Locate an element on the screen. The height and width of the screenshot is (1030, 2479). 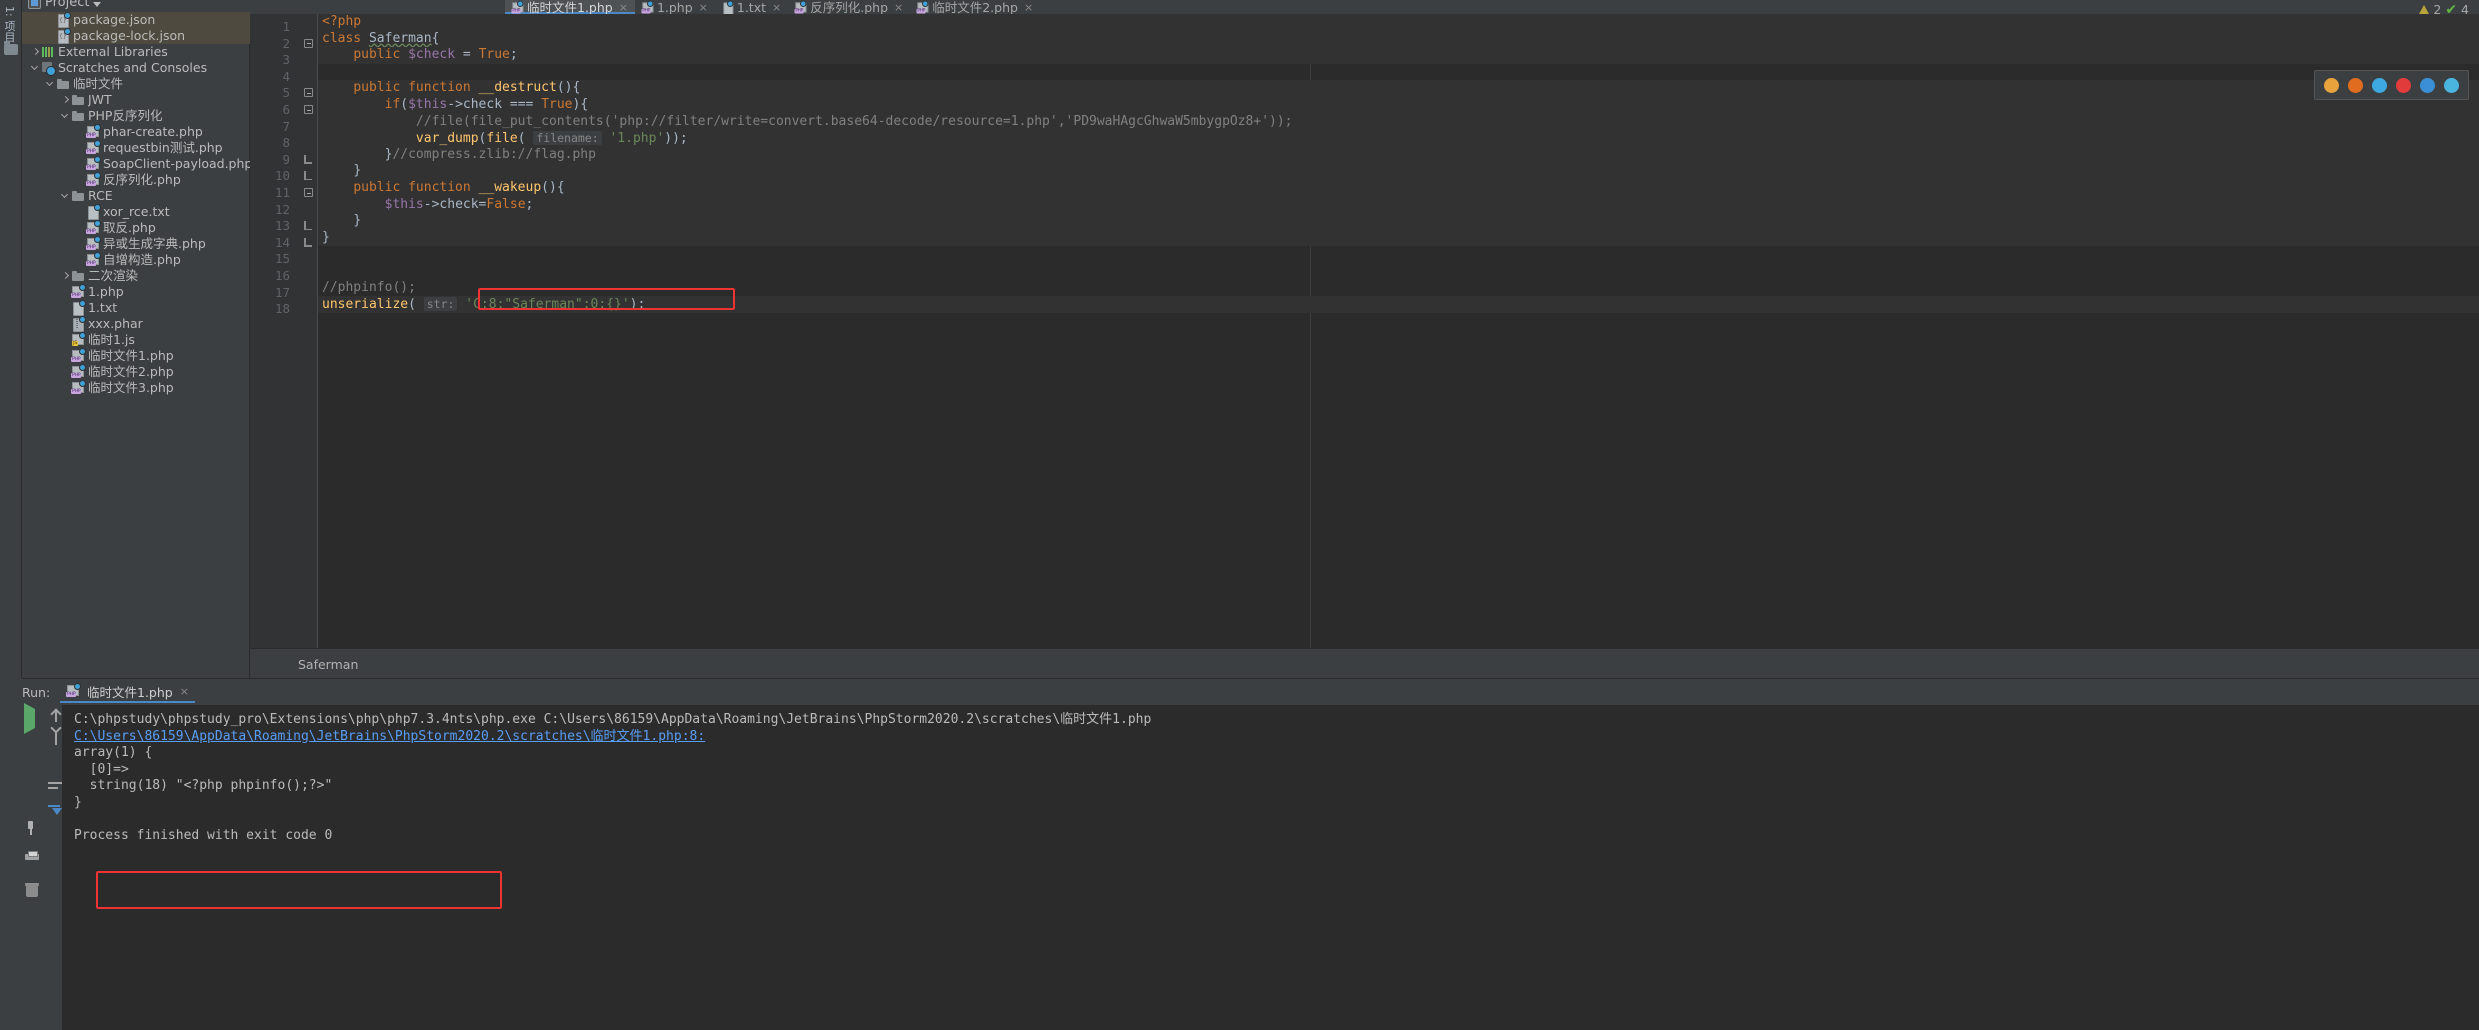
safari-icon is located at coordinates (2451, 85).